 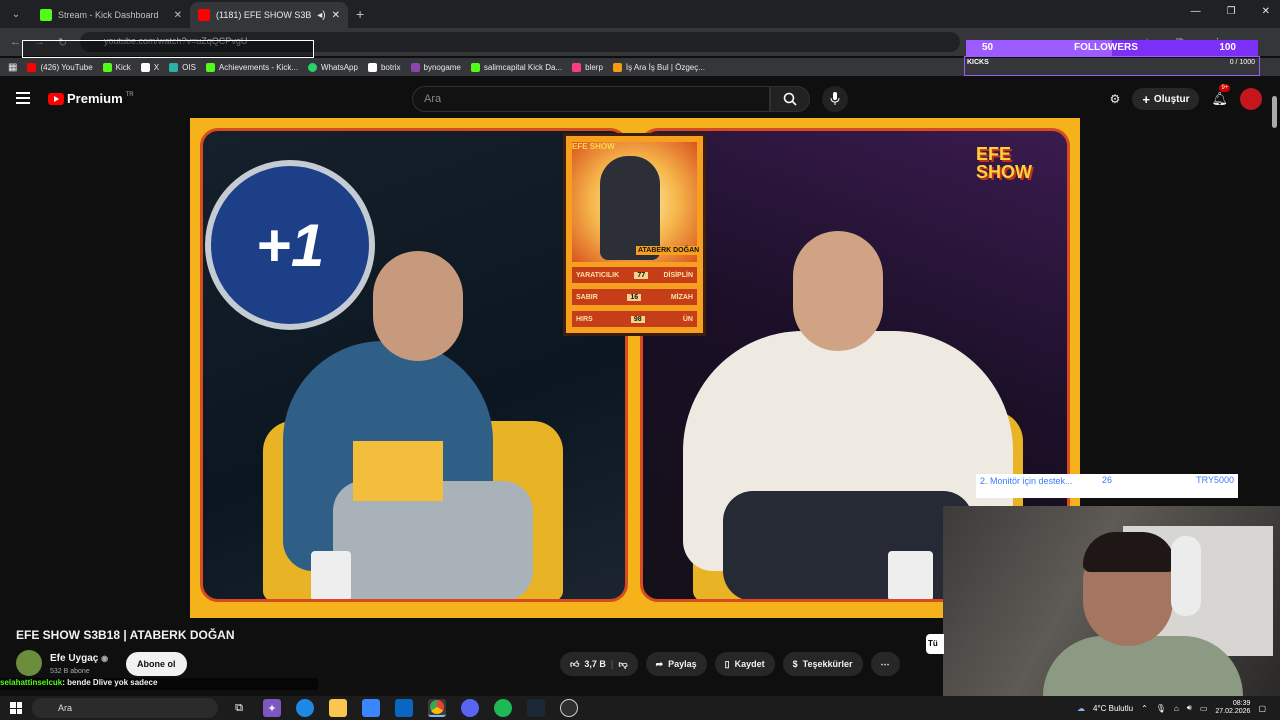 I want to click on steam-icon, so click(x=536, y=708).